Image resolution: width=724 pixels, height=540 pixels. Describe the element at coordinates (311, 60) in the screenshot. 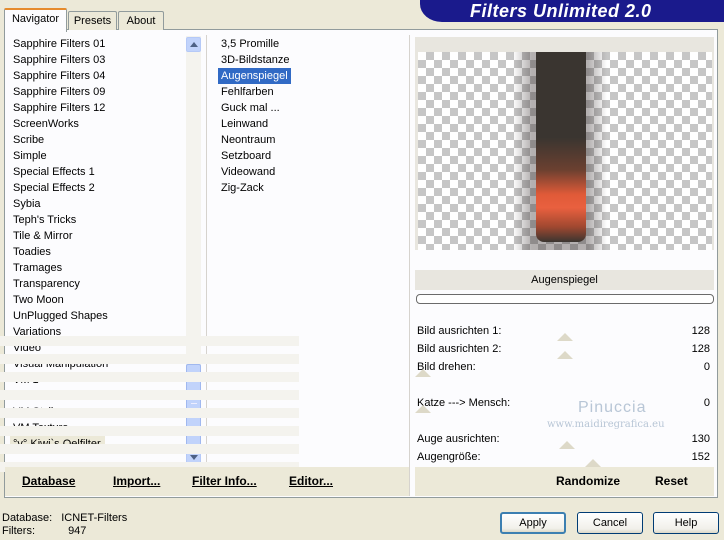

I see `filter-item: 3D-Bildstanze` at that location.